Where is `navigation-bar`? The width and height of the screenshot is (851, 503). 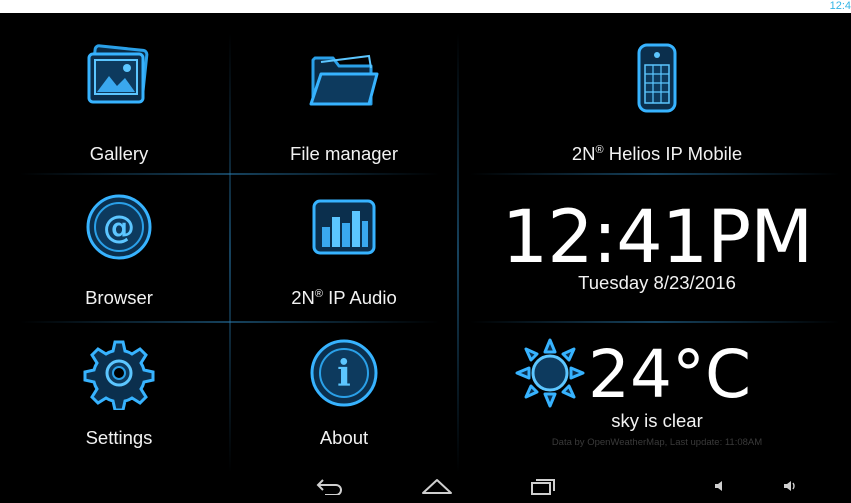 navigation-bar is located at coordinates (425, 486).